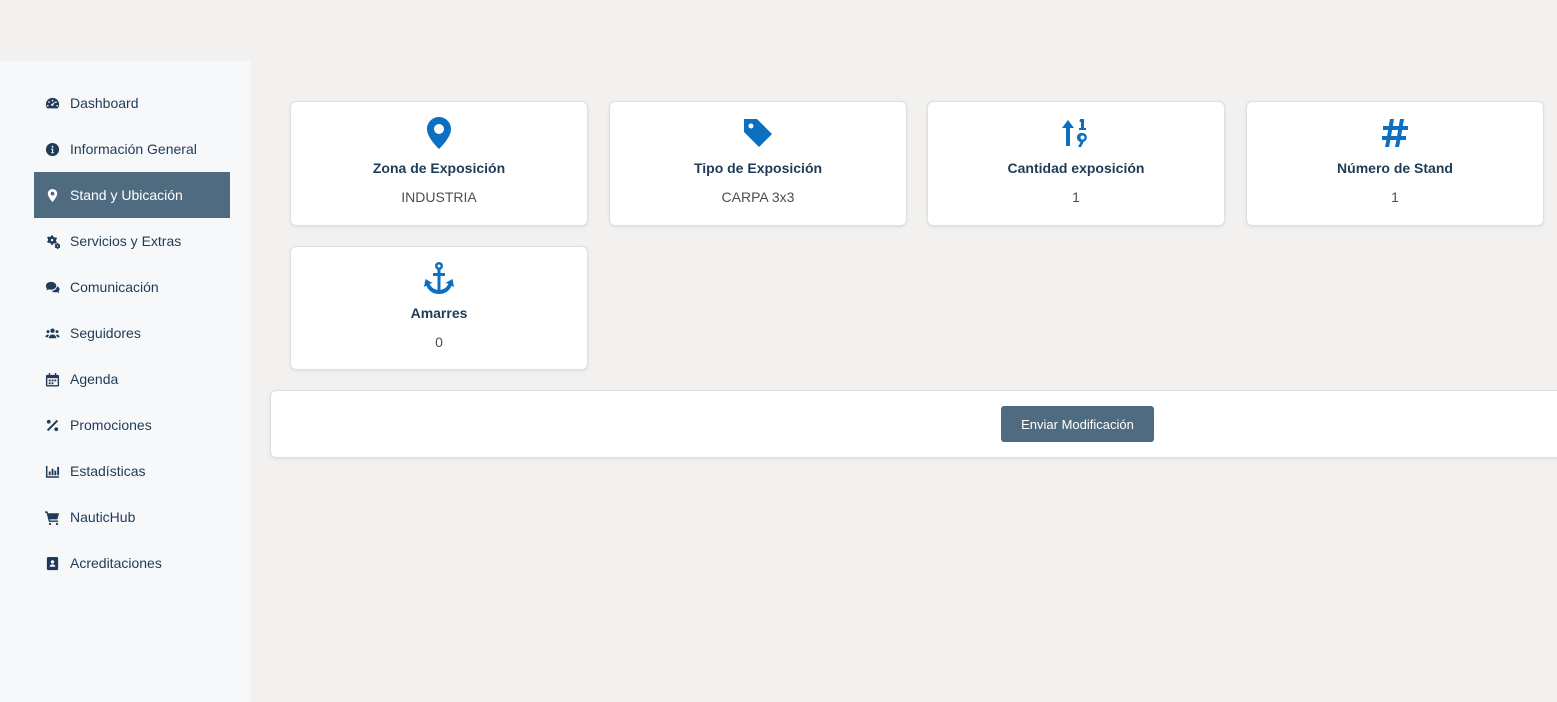 Image resolution: width=1557 pixels, height=702 pixels. Describe the element at coordinates (52, 563) in the screenshot. I see `id-badge-icon` at that location.